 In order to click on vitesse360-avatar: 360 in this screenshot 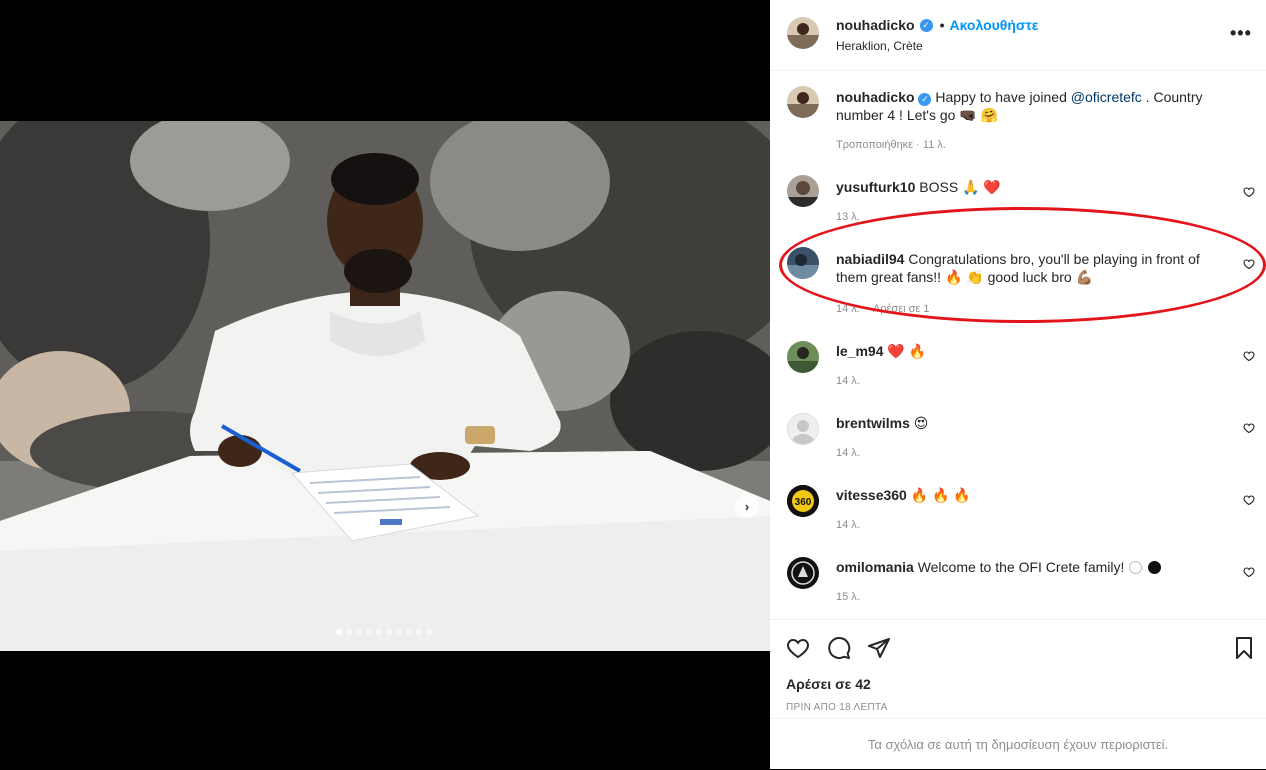, I will do `click(803, 501)`.